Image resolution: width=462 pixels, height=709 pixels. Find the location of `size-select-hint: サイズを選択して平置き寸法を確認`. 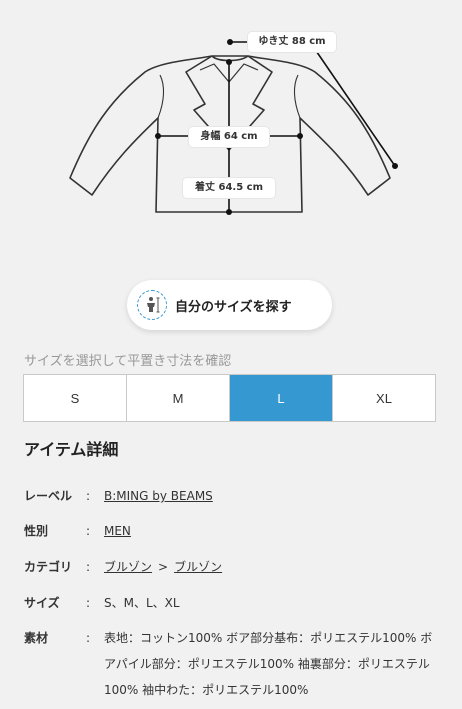

size-select-hint: サイズを選択して平置き寸法を確認 is located at coordinates (128, 361).